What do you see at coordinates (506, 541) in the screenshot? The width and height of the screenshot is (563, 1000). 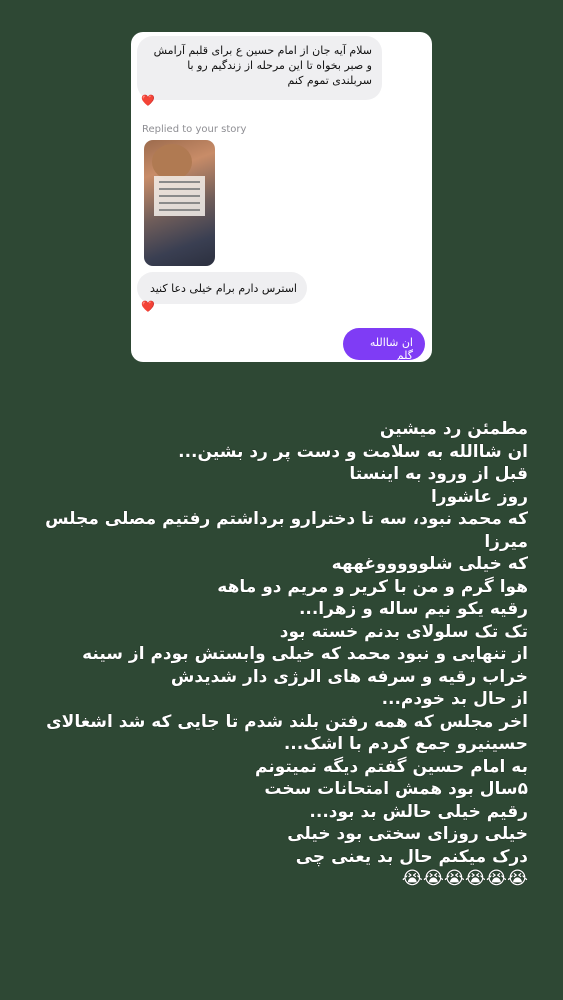 I see `caption-line: میرزا` at bounding box center [506, 541].